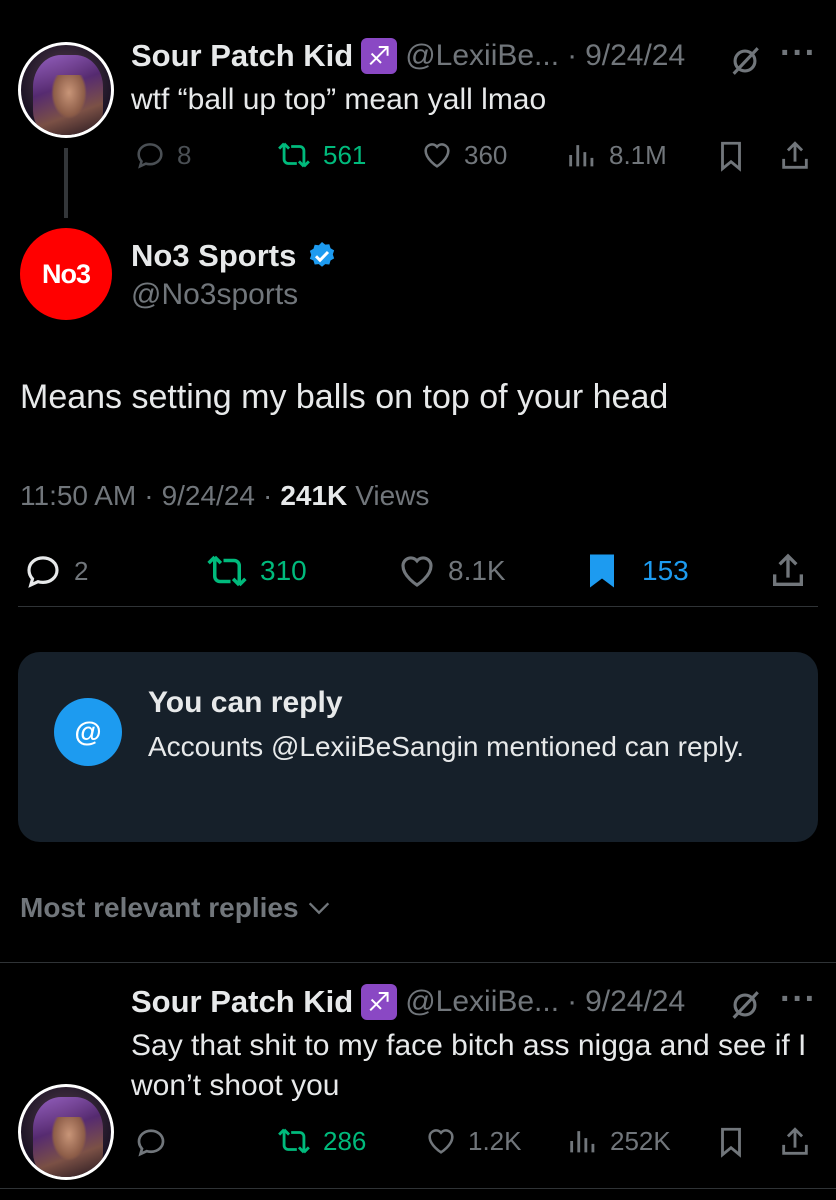 This screenshot has height=1200, width=836. What do you see at coordinates (392, 495) in the screenshot?
I see `views-label: Views` at bounding box center [392, 495].